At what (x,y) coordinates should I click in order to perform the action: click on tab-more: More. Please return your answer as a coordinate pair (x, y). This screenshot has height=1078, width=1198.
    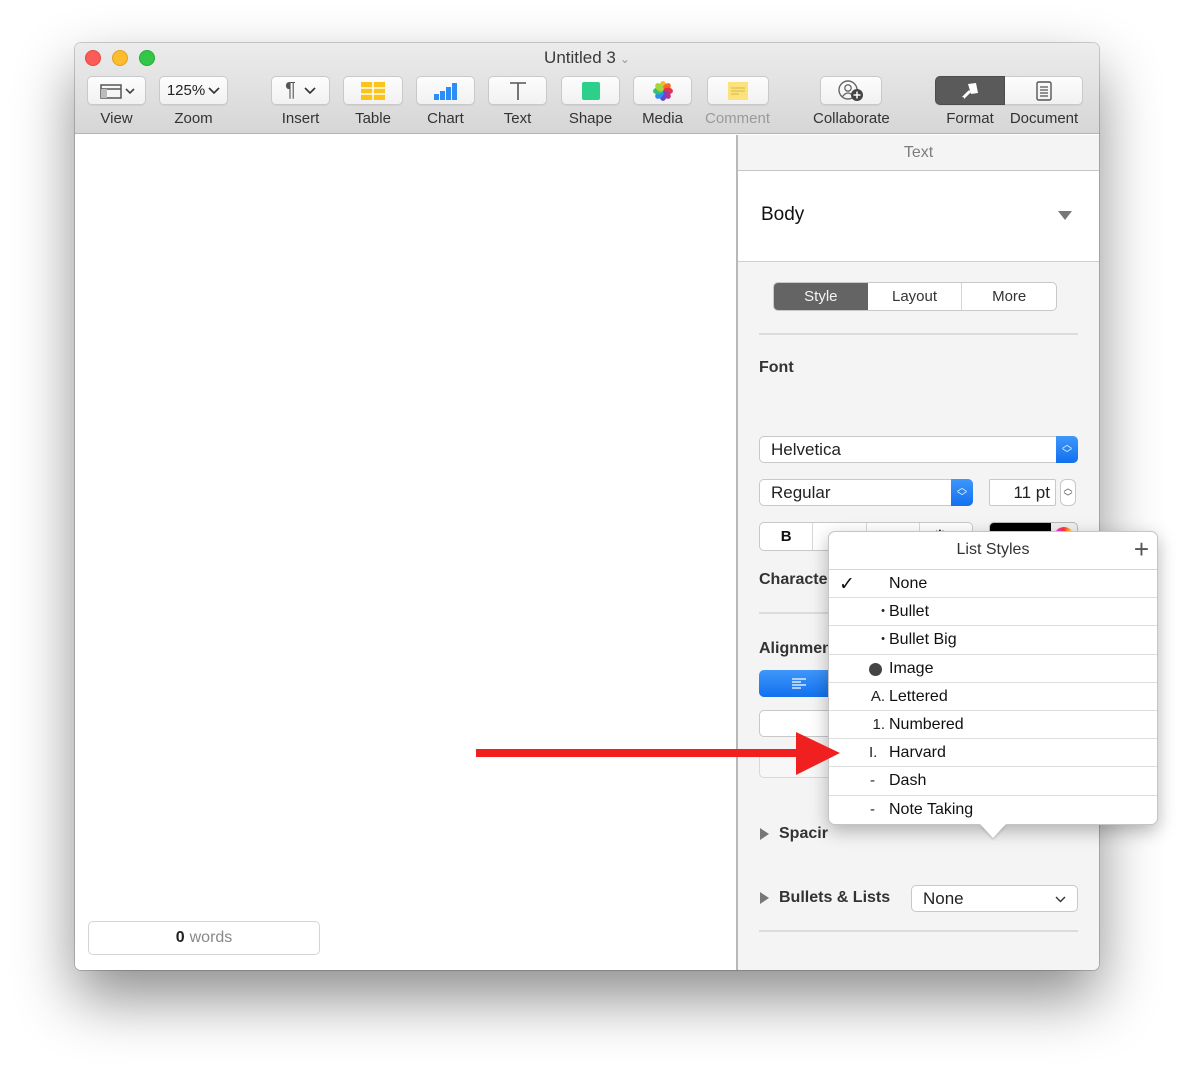
    Looking at the image, I should click on (1008, 296).